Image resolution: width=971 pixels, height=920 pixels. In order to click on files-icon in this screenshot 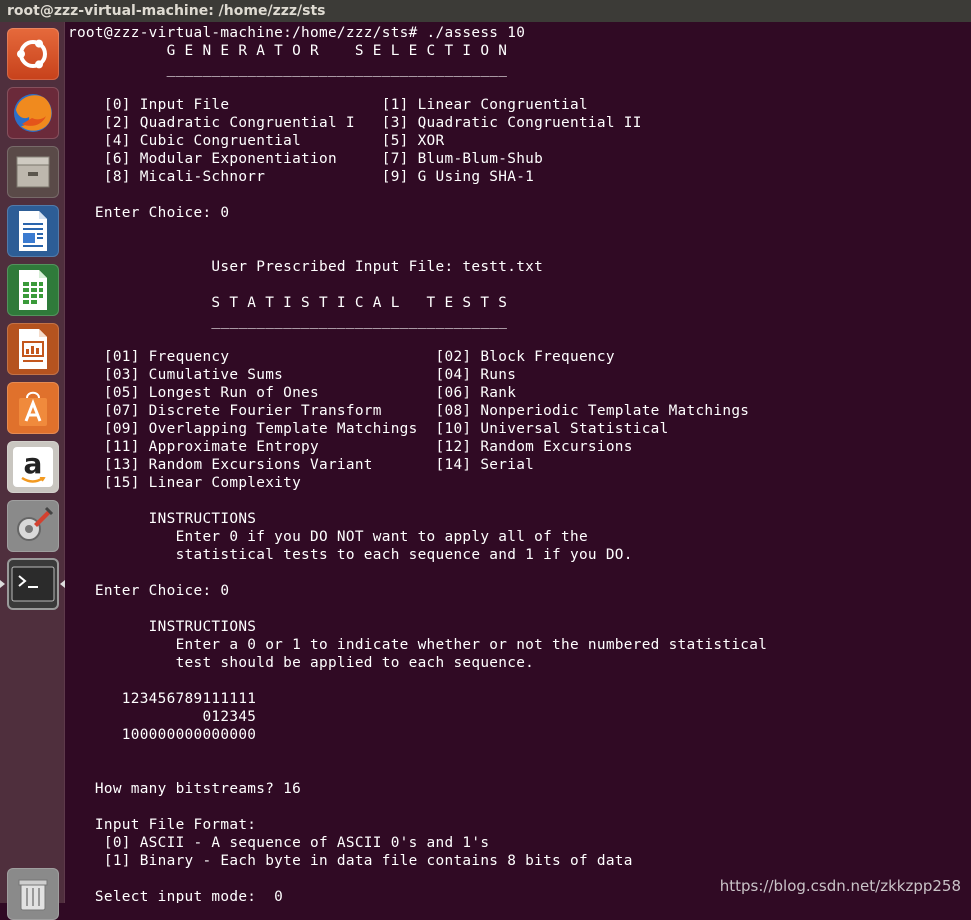, I will do `click(33, 172)`.